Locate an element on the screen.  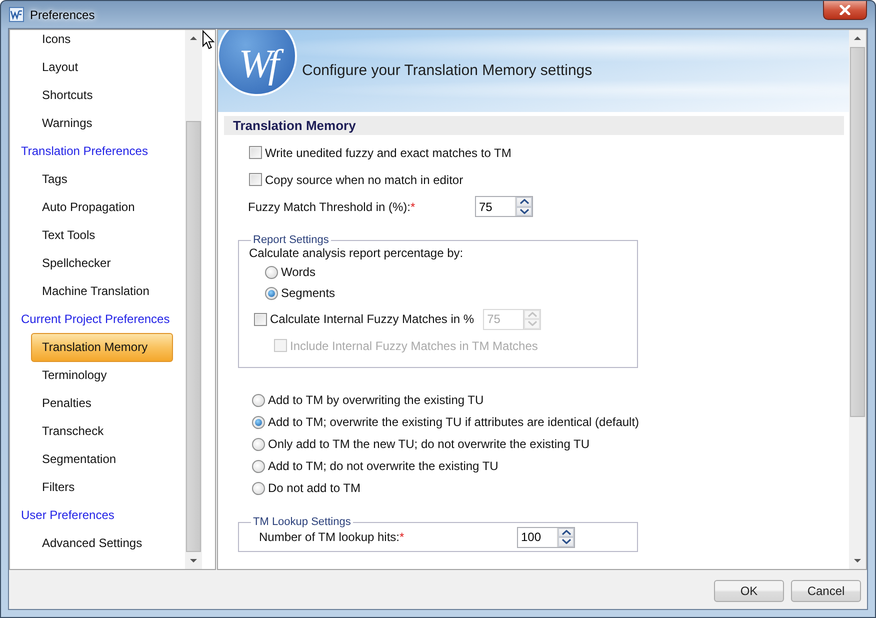
app-icon is located at coordinates (16, 14).